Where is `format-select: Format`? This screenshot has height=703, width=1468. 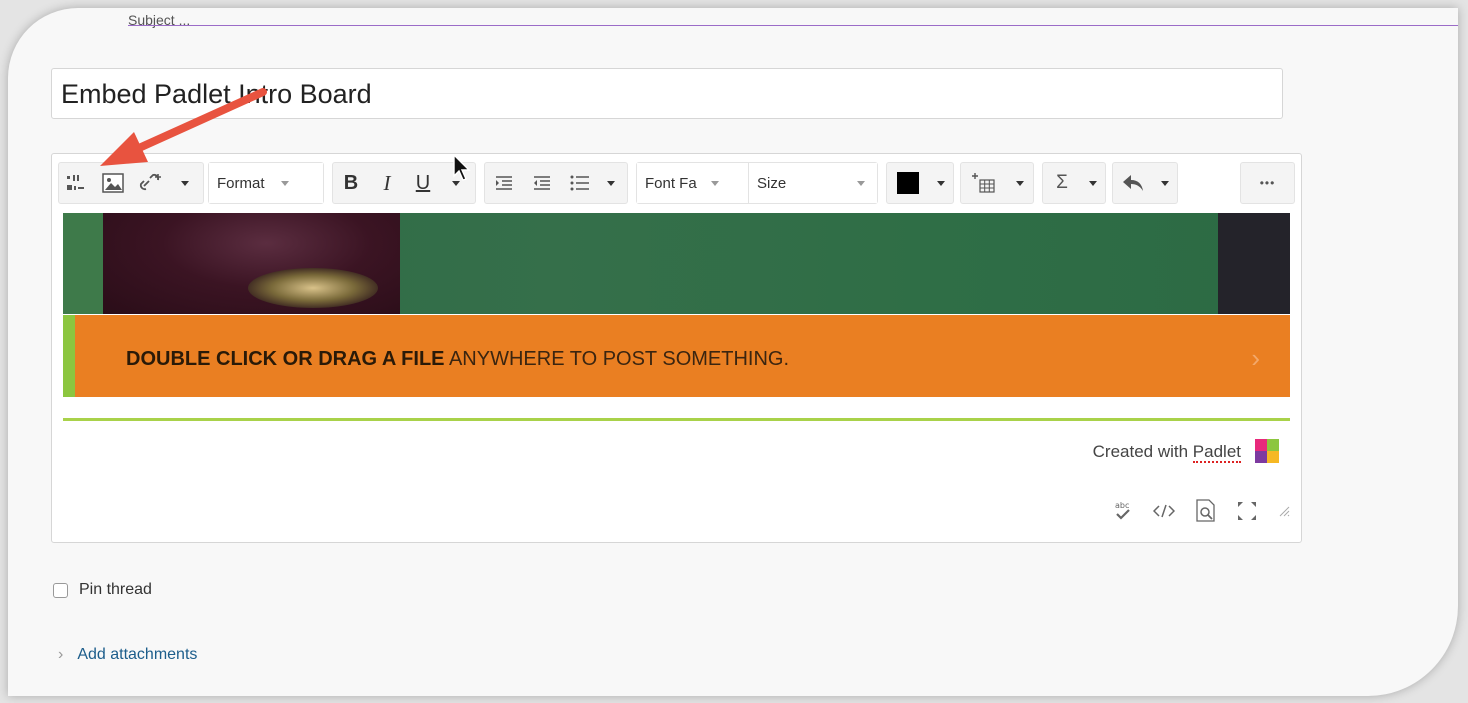
format-select: Format is located at coordinates (266, 183).